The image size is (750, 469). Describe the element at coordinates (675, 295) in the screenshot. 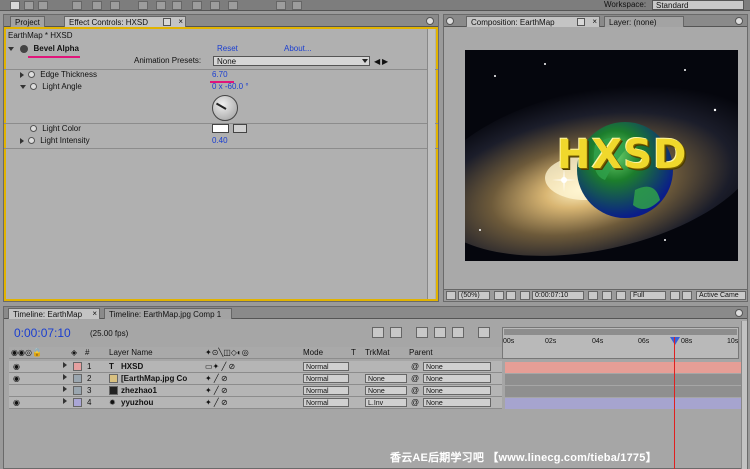

I see `region-of-interest-icon` at that location.